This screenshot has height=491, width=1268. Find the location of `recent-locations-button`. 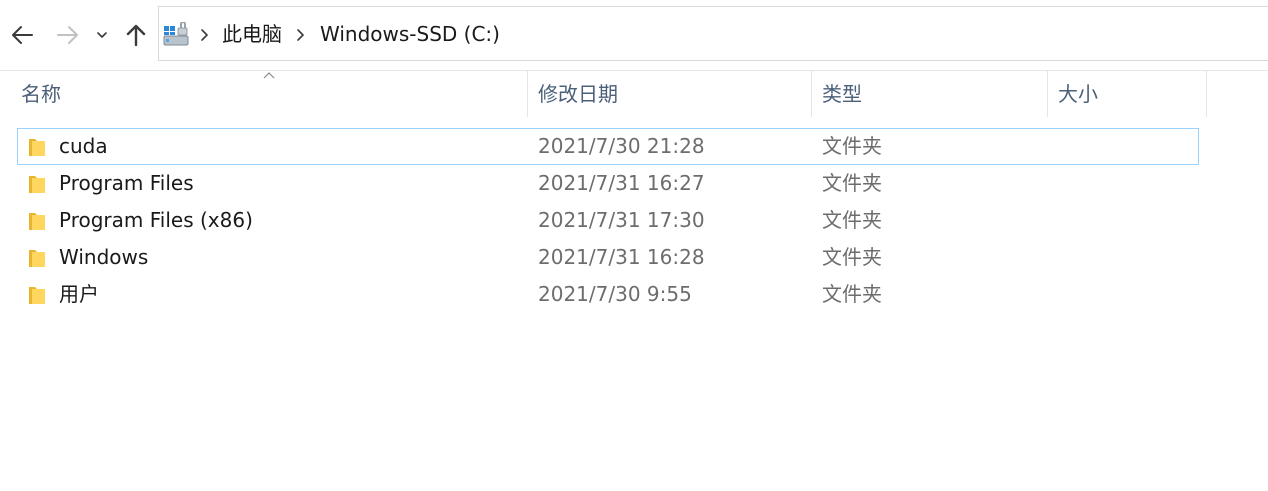

recent-locations-button is located at coordinates (102, 35).